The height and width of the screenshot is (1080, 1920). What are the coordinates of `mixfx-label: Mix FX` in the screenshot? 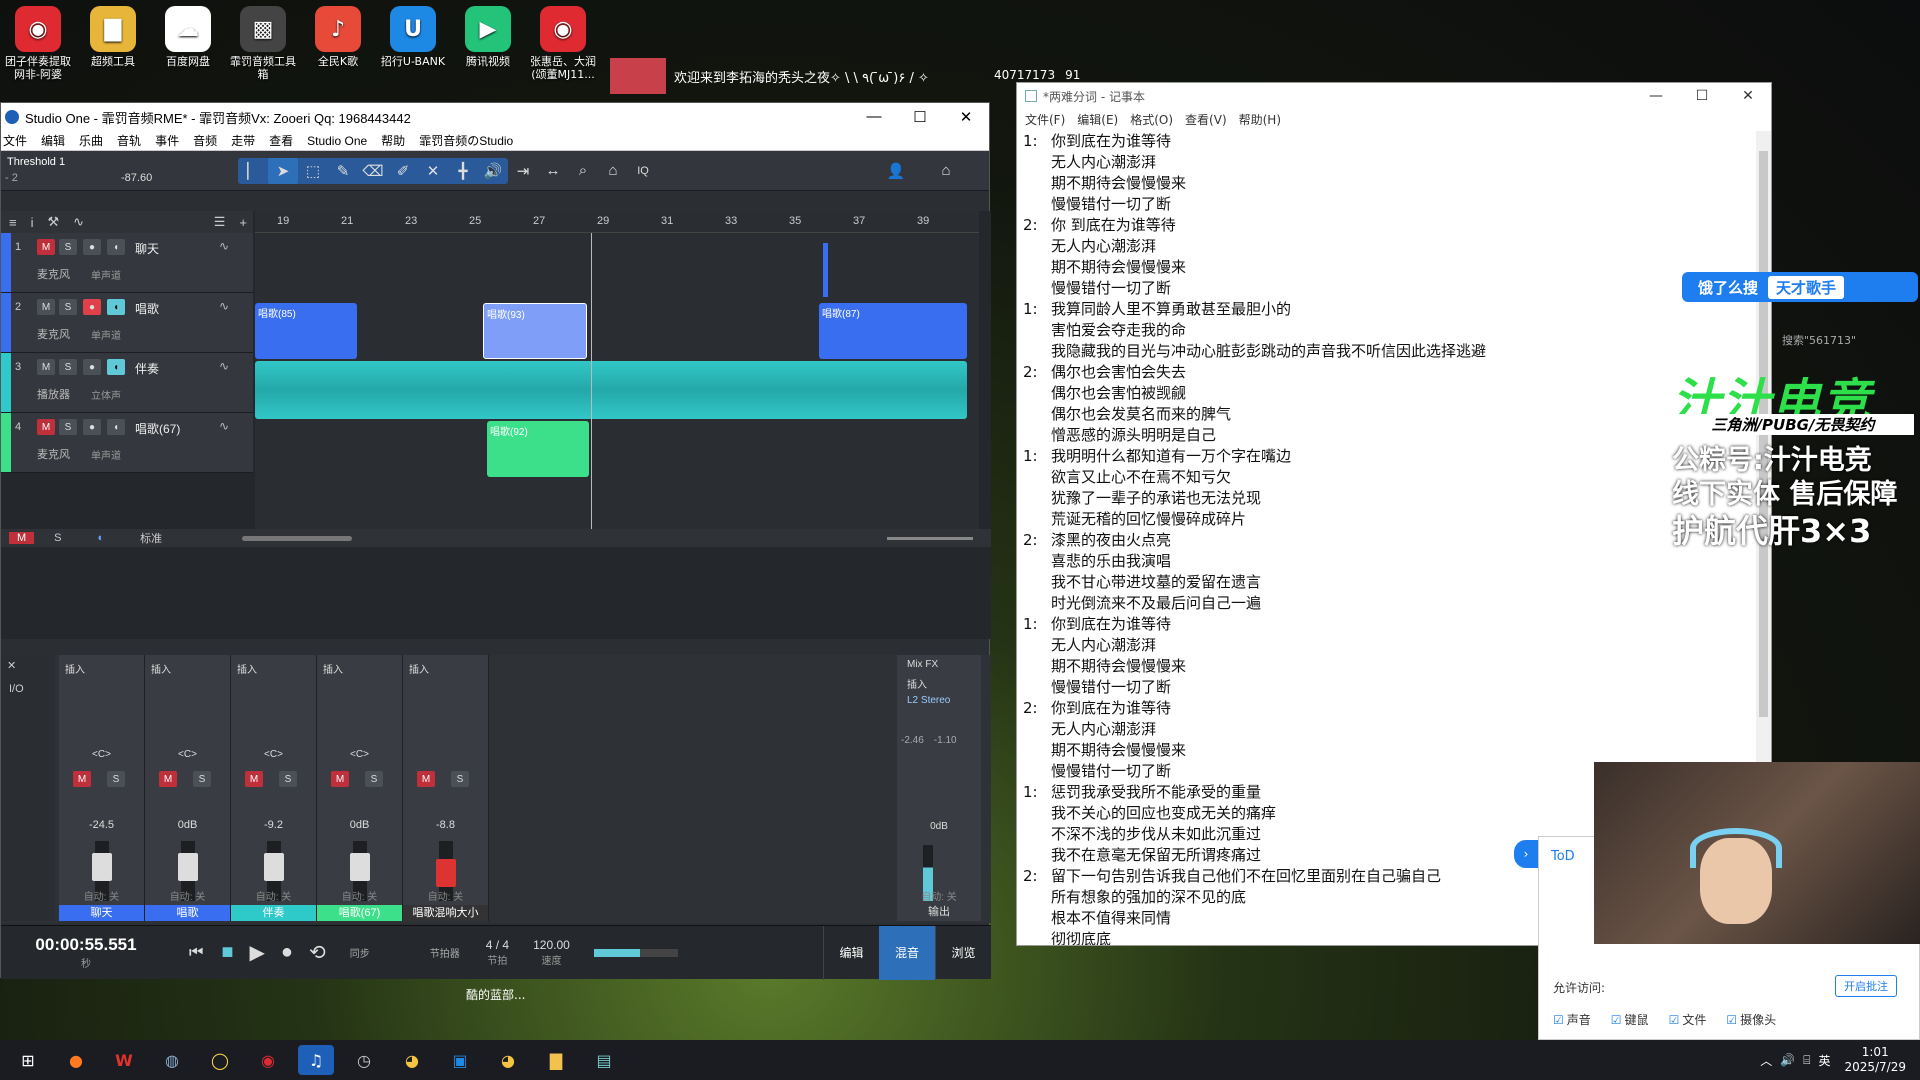 It's located at (939, 664).